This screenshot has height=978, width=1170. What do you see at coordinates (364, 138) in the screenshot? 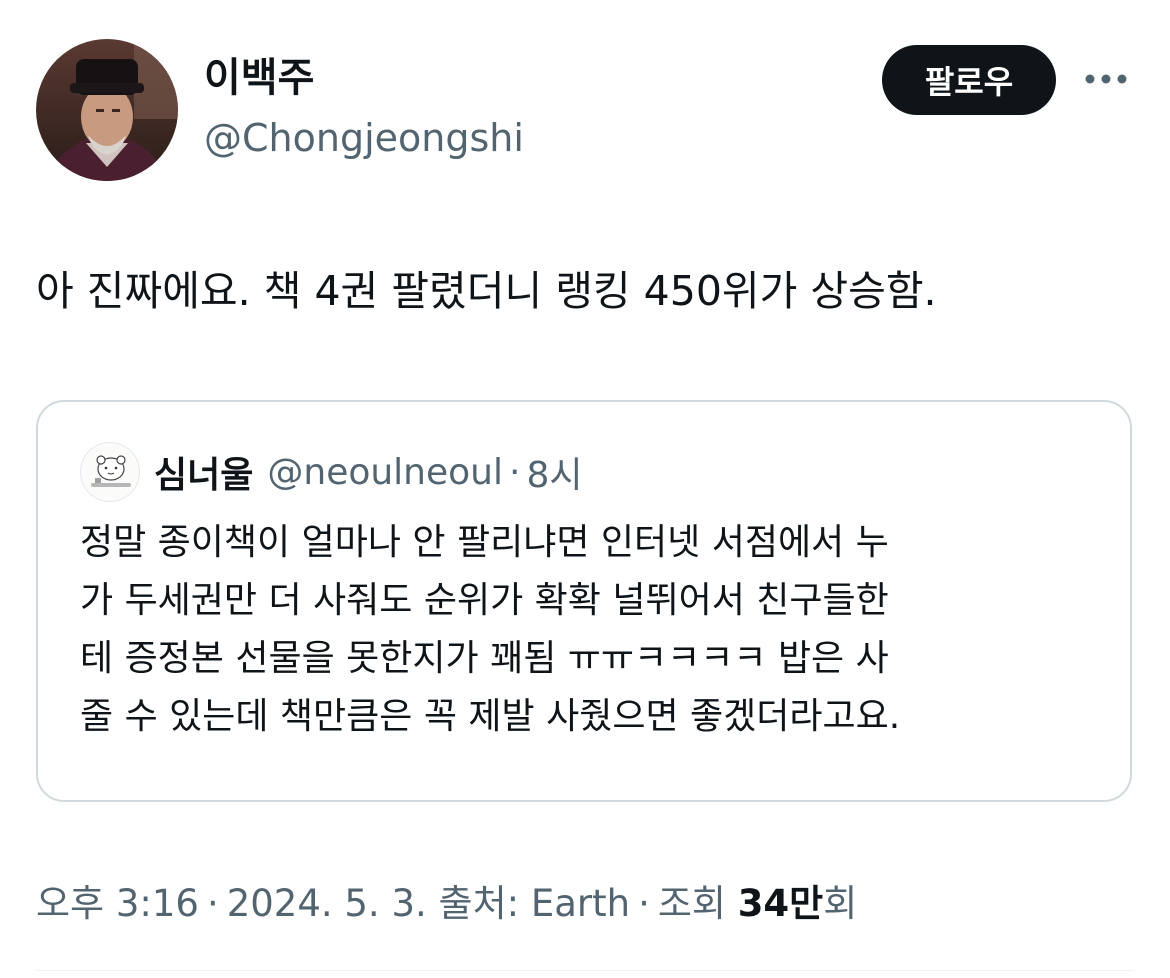
I see `author-handle: @Chongjeongshi` at bounding box center [364, 138].